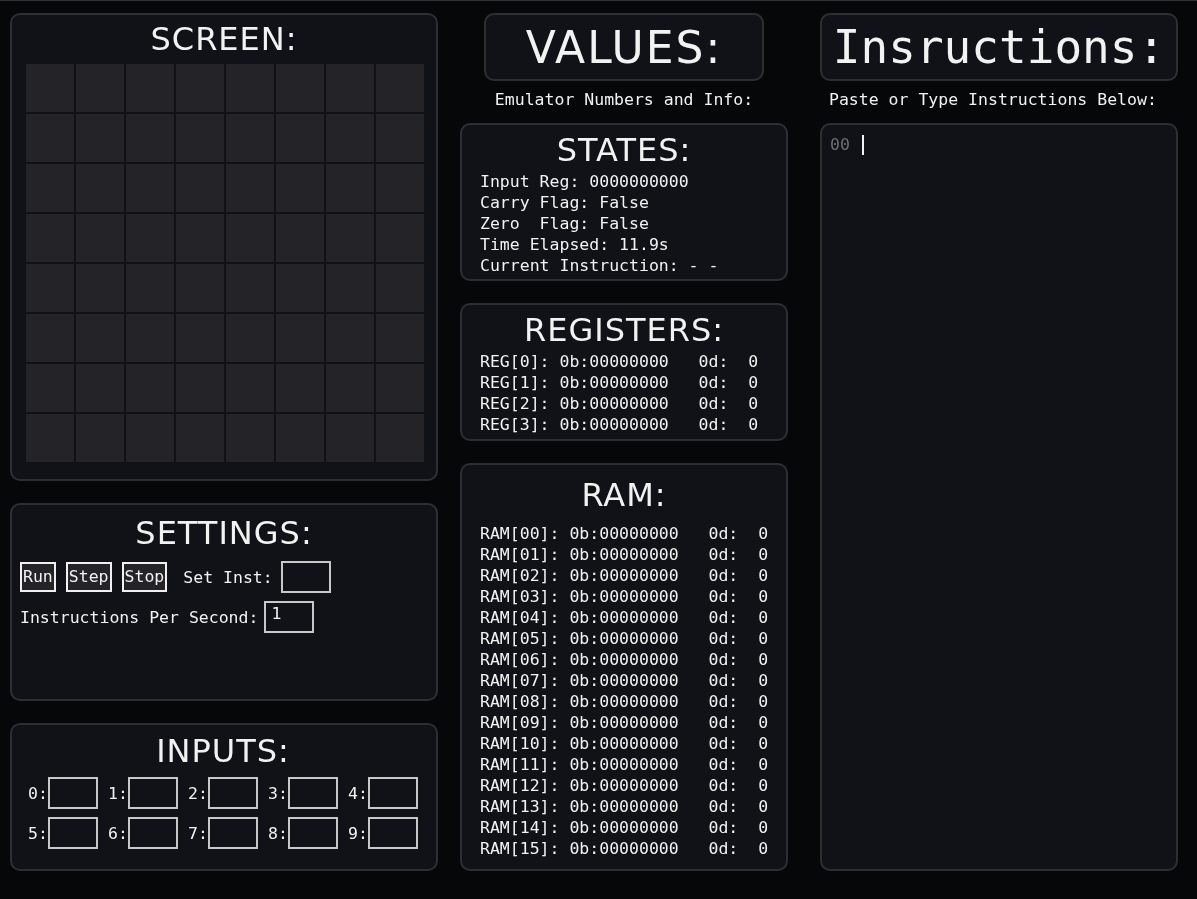  What do you see at coordinates (118, 833) in the screenshot?
I see `input-label: 6:` at bounding box center [118, 833].